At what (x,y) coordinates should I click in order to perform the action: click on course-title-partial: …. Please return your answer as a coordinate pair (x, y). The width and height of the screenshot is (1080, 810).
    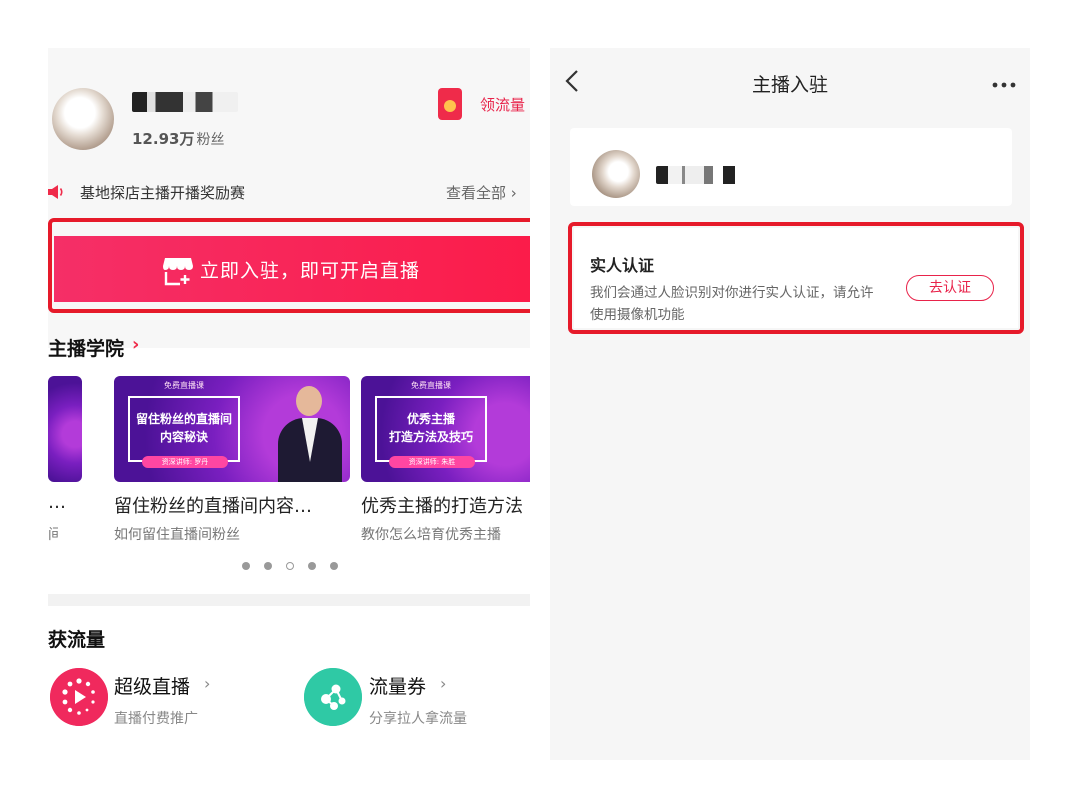
    Looking at the image, I should click on (56, 502).